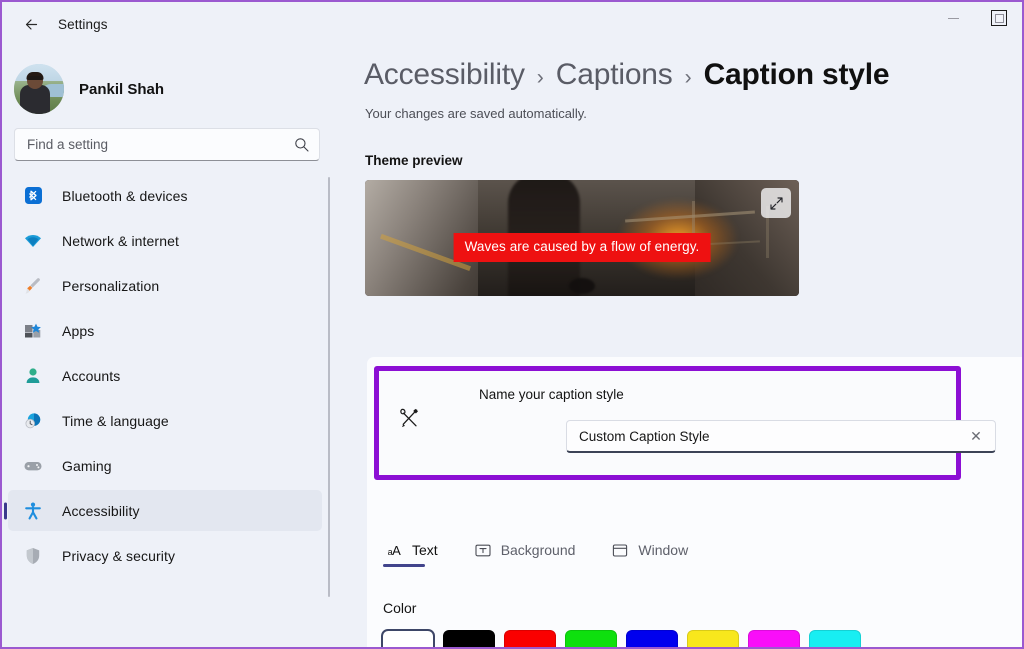 The image size is (1024, 649). What do you see at coordinates (774, 638) in the screenshot?
I see `color-swatch-magenta` at bounding box center [774, 638].